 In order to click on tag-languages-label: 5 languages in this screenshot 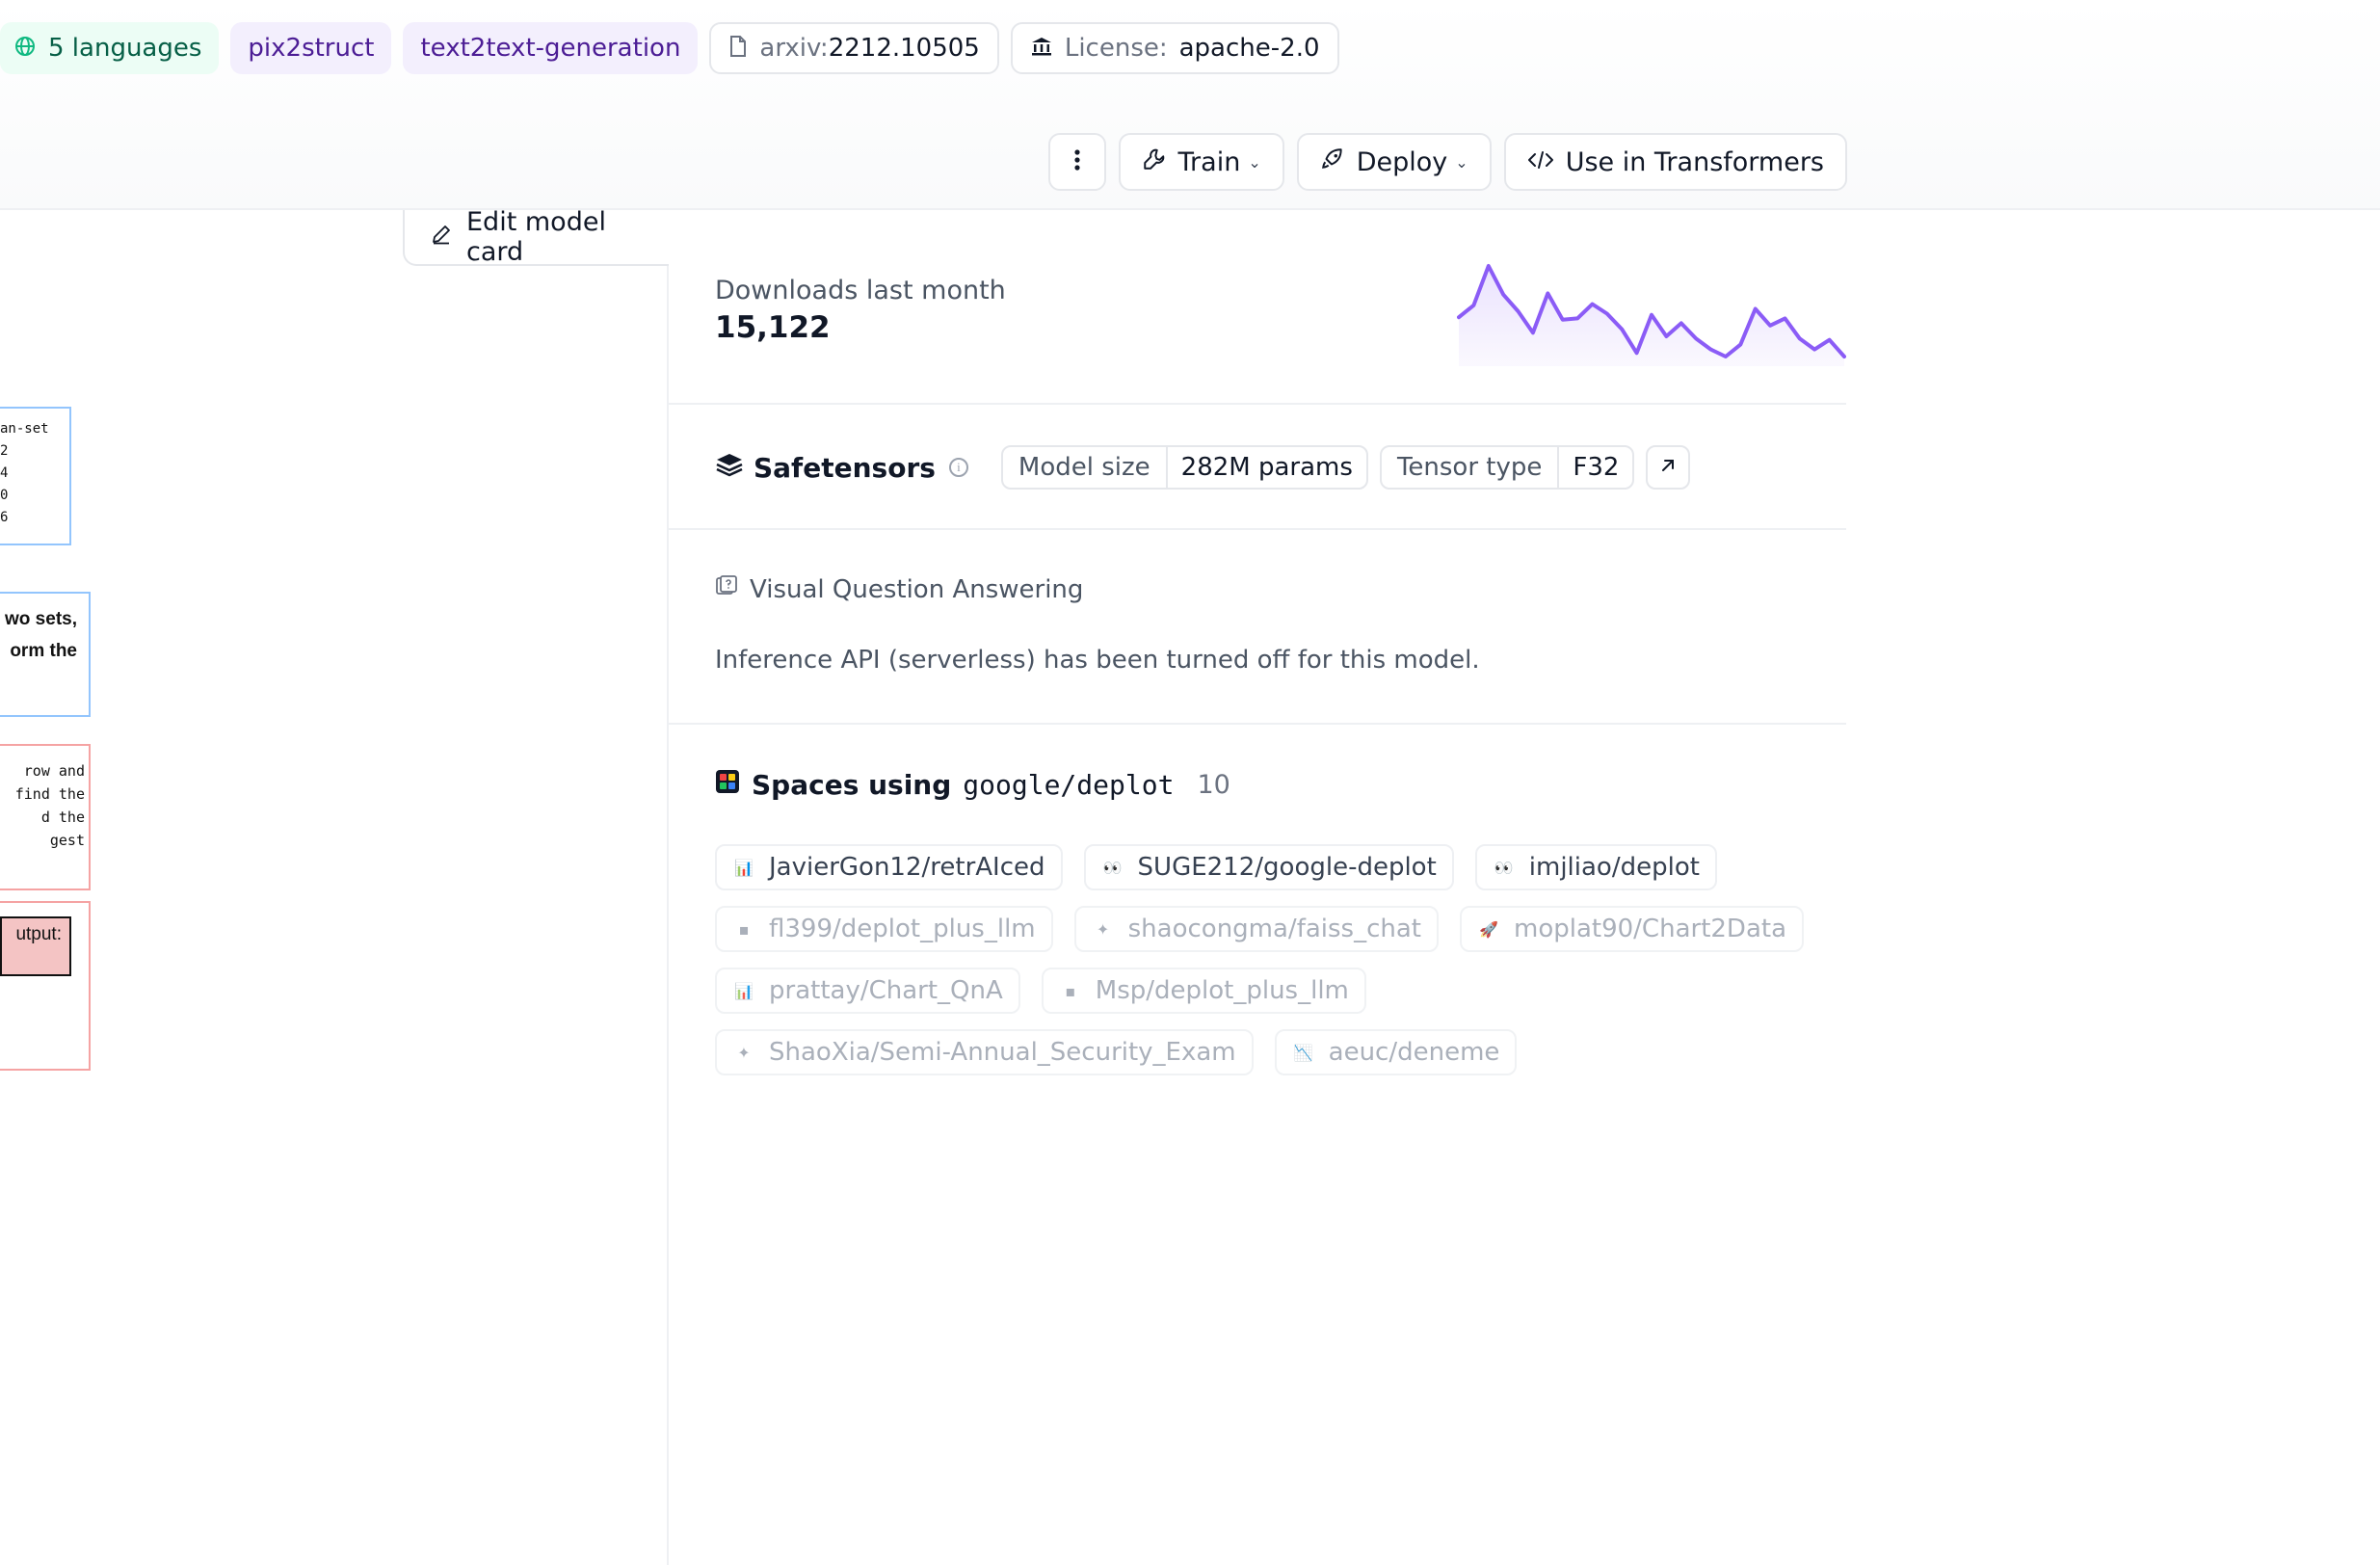, I will do `click(125, 48)`.